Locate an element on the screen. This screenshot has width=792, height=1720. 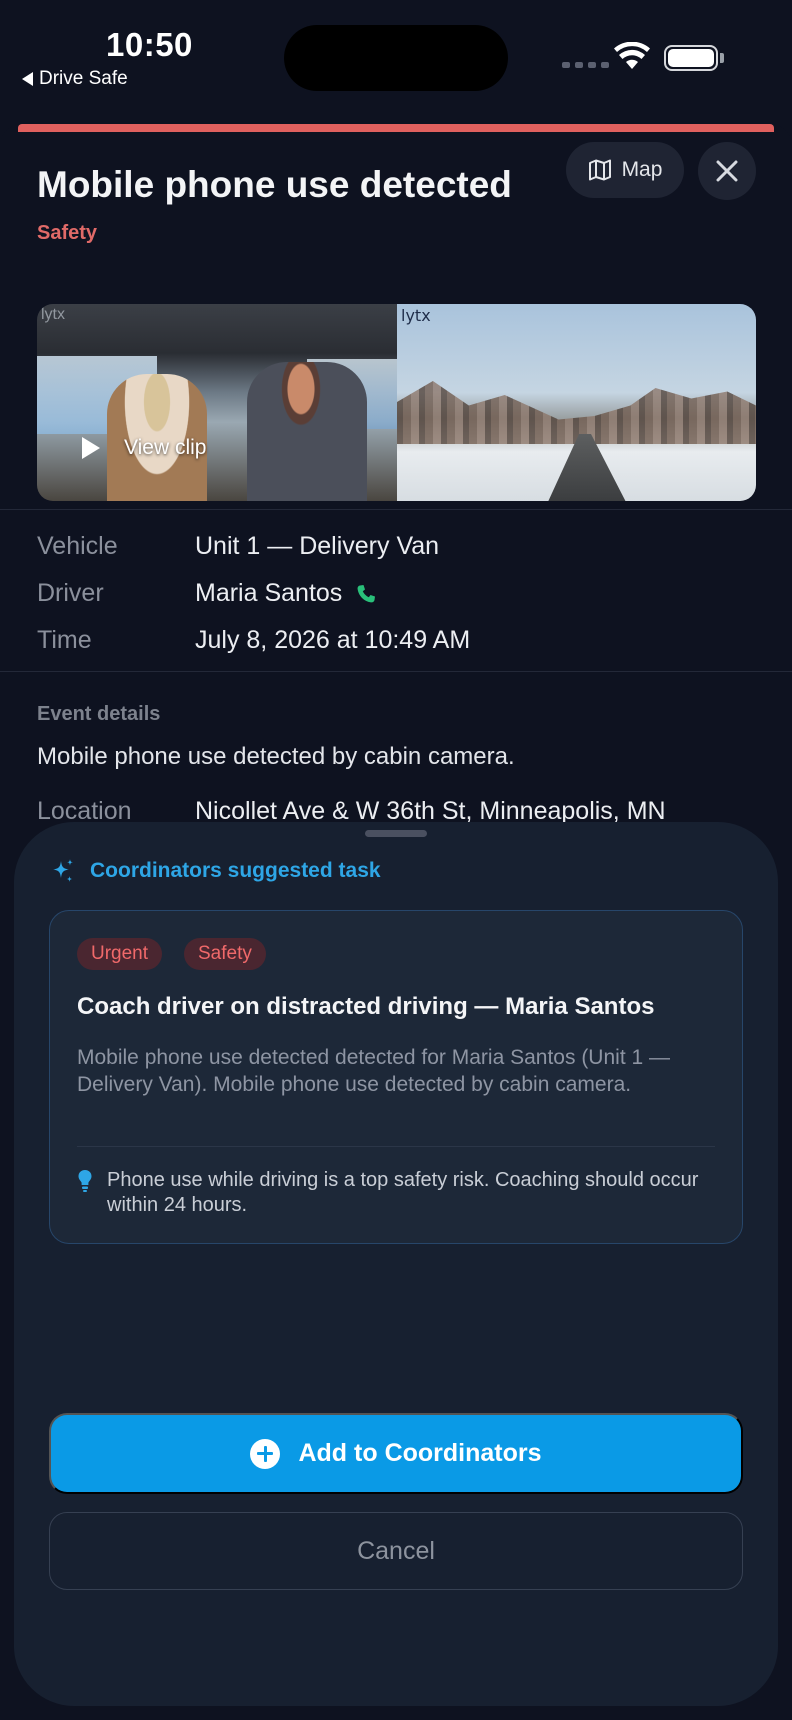
info-label: Vehicle is located at coordinates (77, 546).